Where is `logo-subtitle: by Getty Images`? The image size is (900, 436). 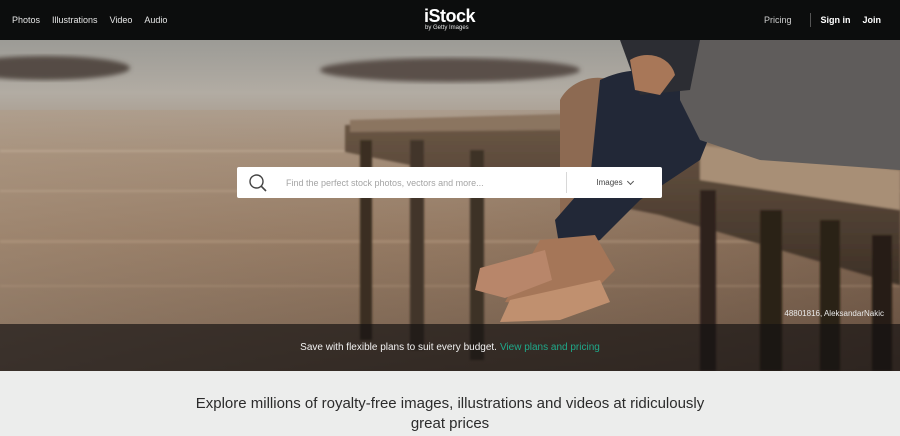 logo-subtitle: by Getty Images is located at coordinates (447, 28).